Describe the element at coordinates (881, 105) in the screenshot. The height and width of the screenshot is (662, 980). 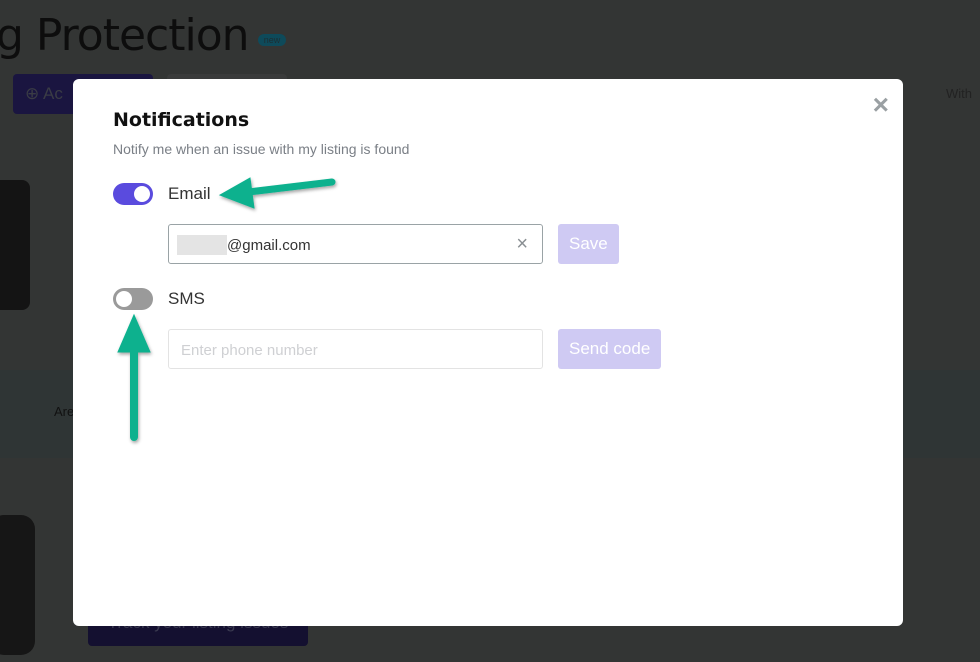
I see `close-icon: ×` at that location.